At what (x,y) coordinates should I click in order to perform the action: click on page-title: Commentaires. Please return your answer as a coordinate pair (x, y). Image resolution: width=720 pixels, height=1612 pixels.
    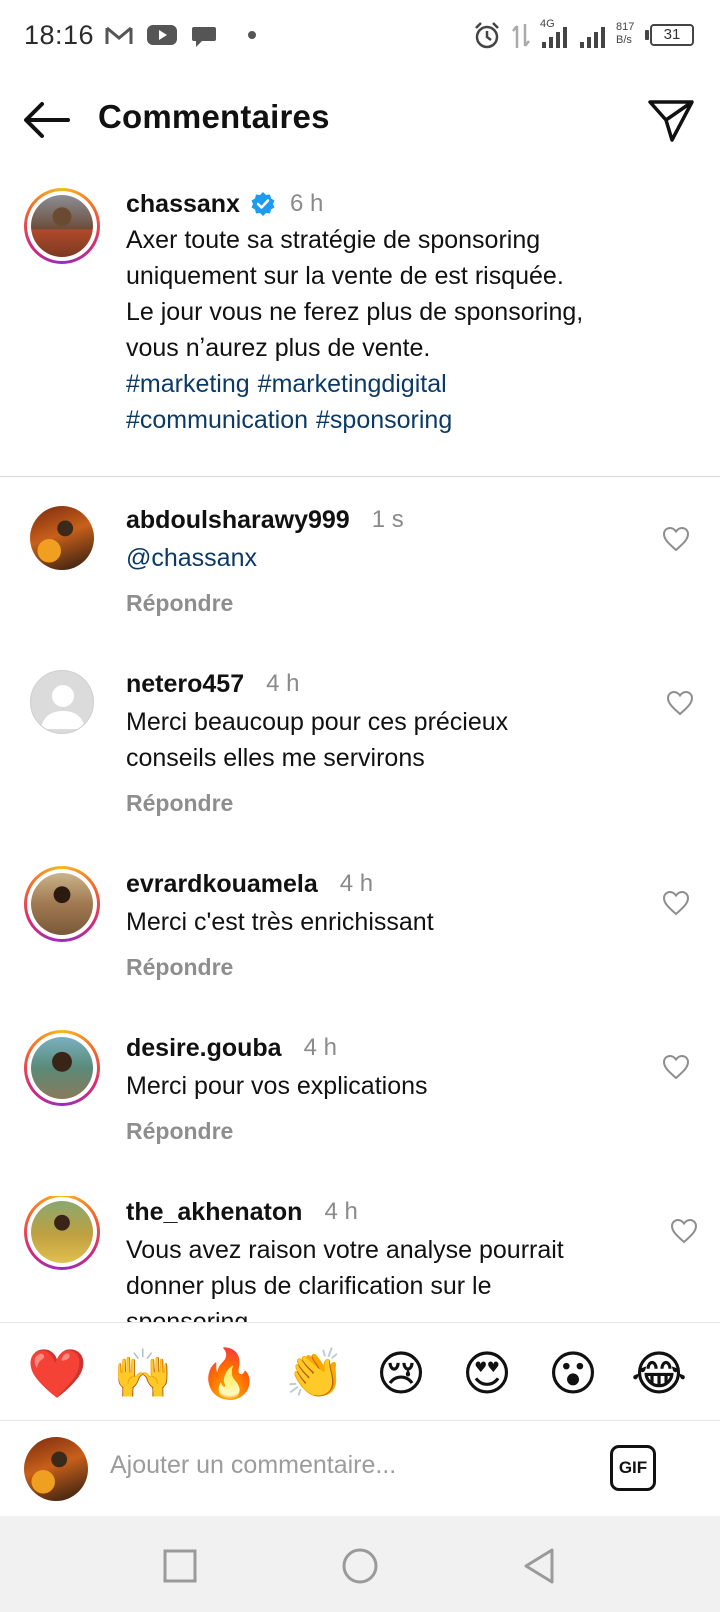
    Looking at the image, I should click on (214, 116).